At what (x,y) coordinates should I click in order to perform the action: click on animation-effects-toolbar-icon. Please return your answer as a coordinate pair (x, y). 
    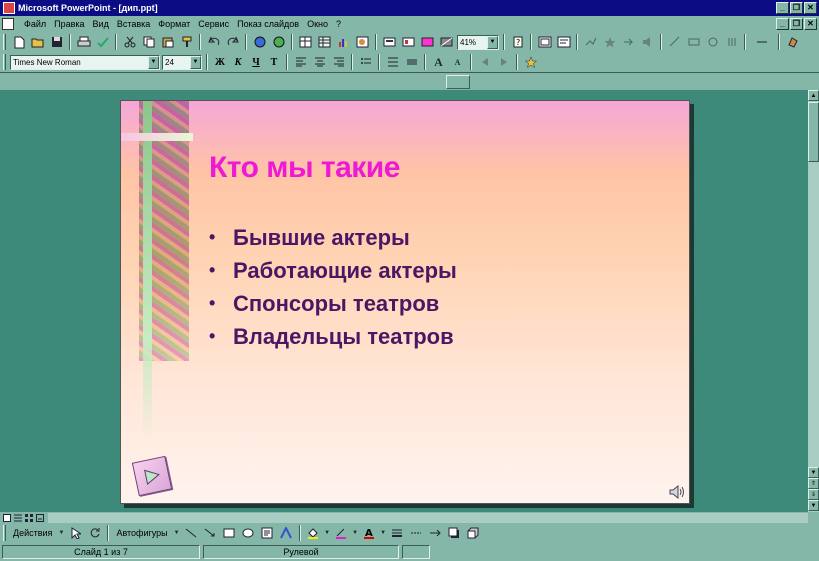
    Looking at the image, I should click on (530, 62).